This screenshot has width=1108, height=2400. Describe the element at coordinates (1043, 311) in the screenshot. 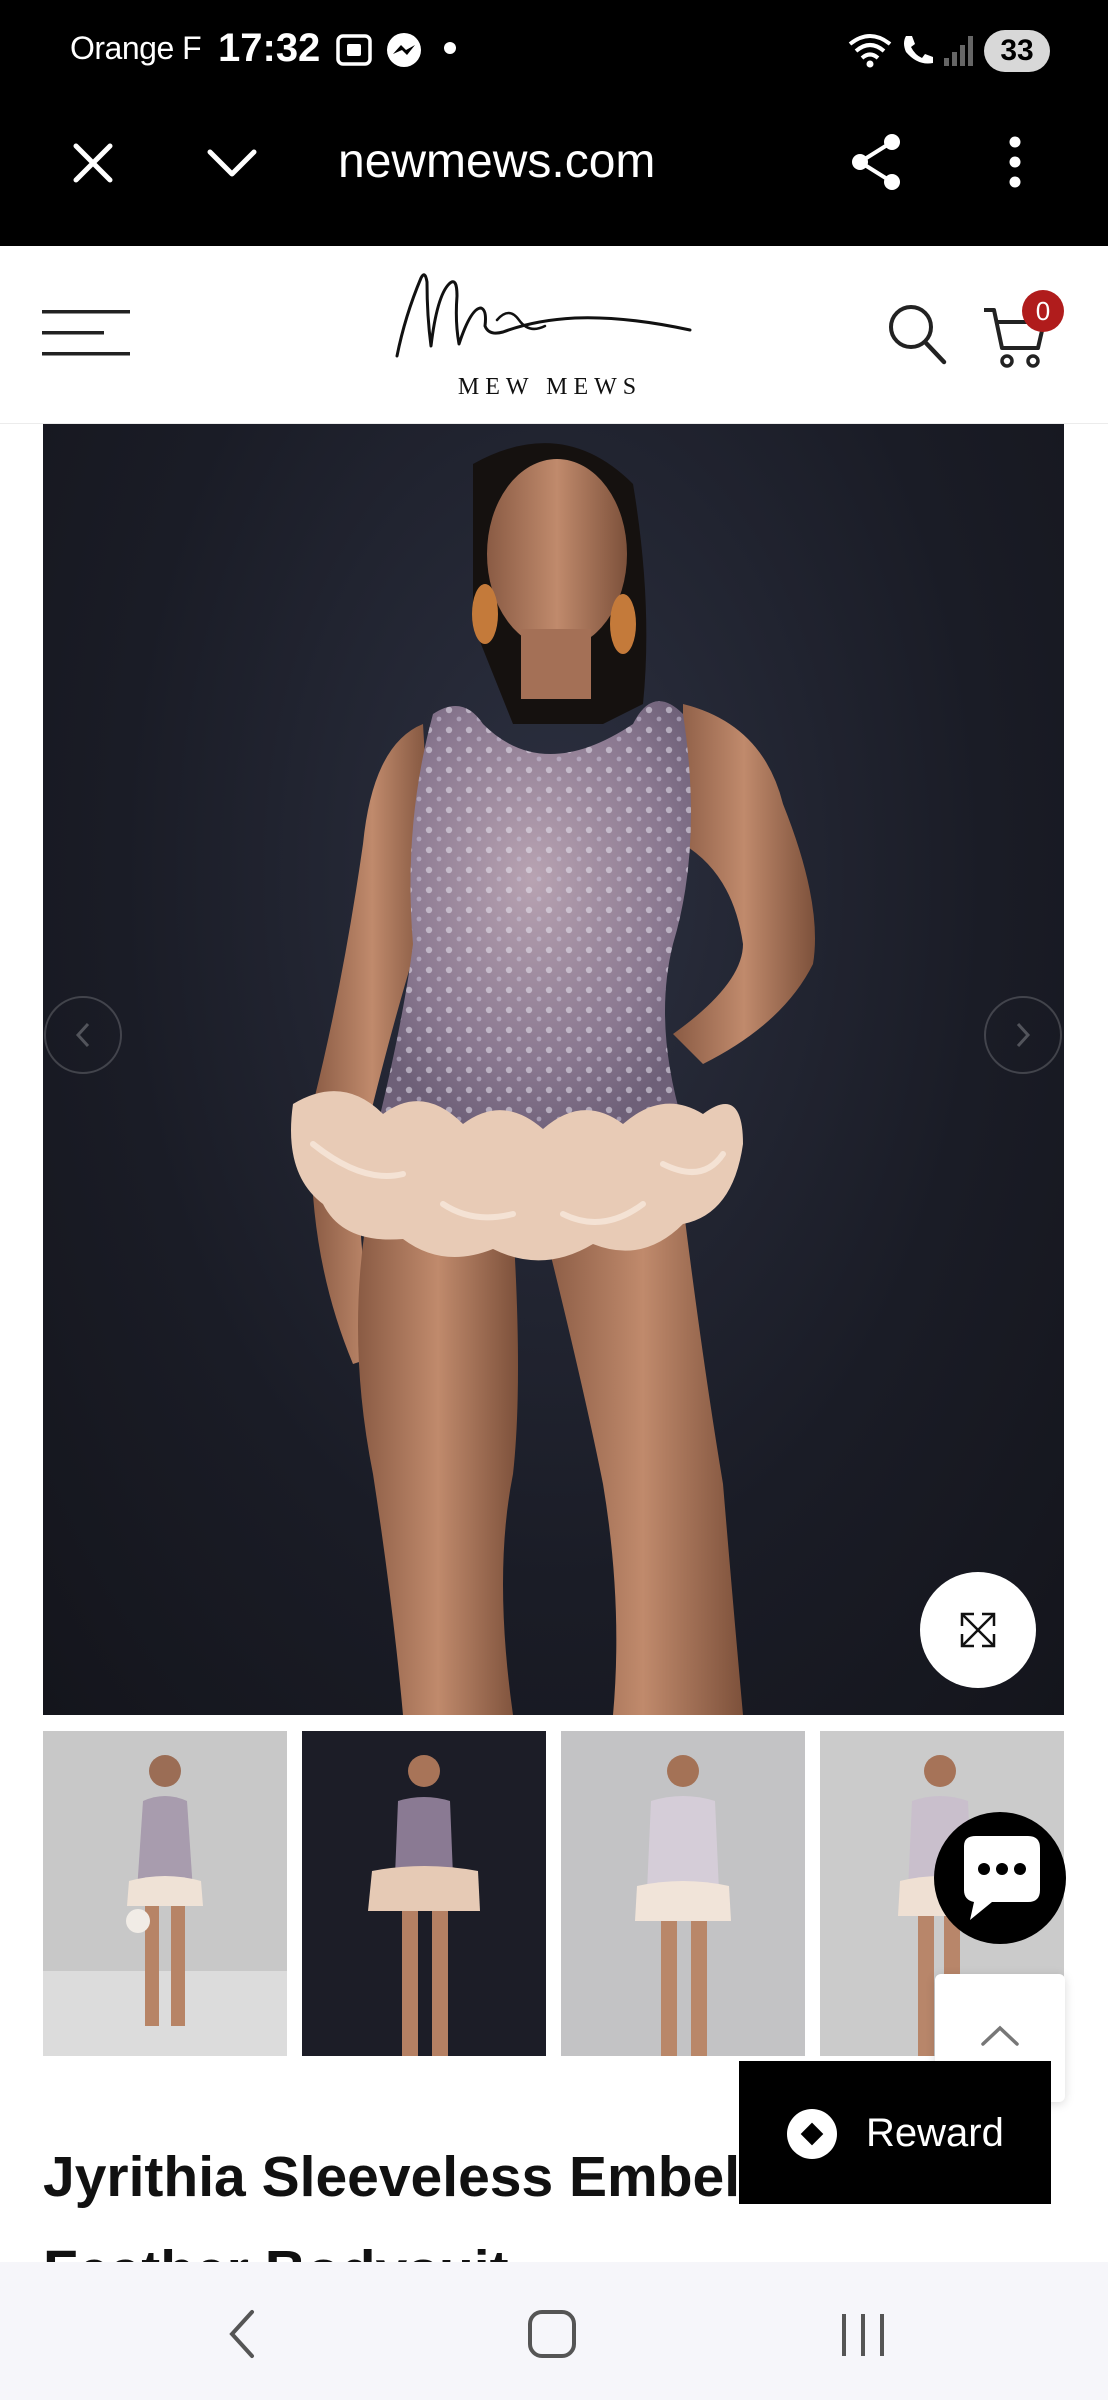

I see `cart-count-badge: 0` at that location.